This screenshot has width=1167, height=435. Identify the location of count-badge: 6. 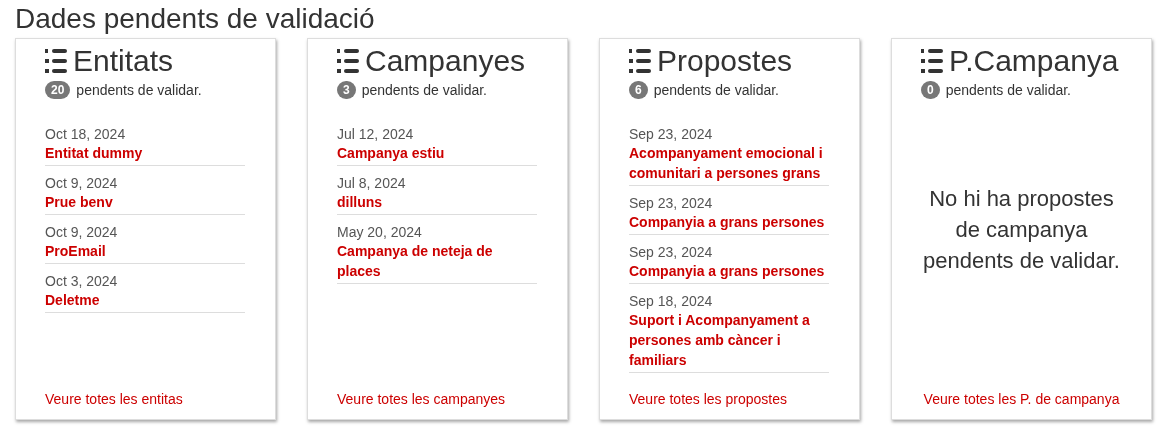
(638, 90).